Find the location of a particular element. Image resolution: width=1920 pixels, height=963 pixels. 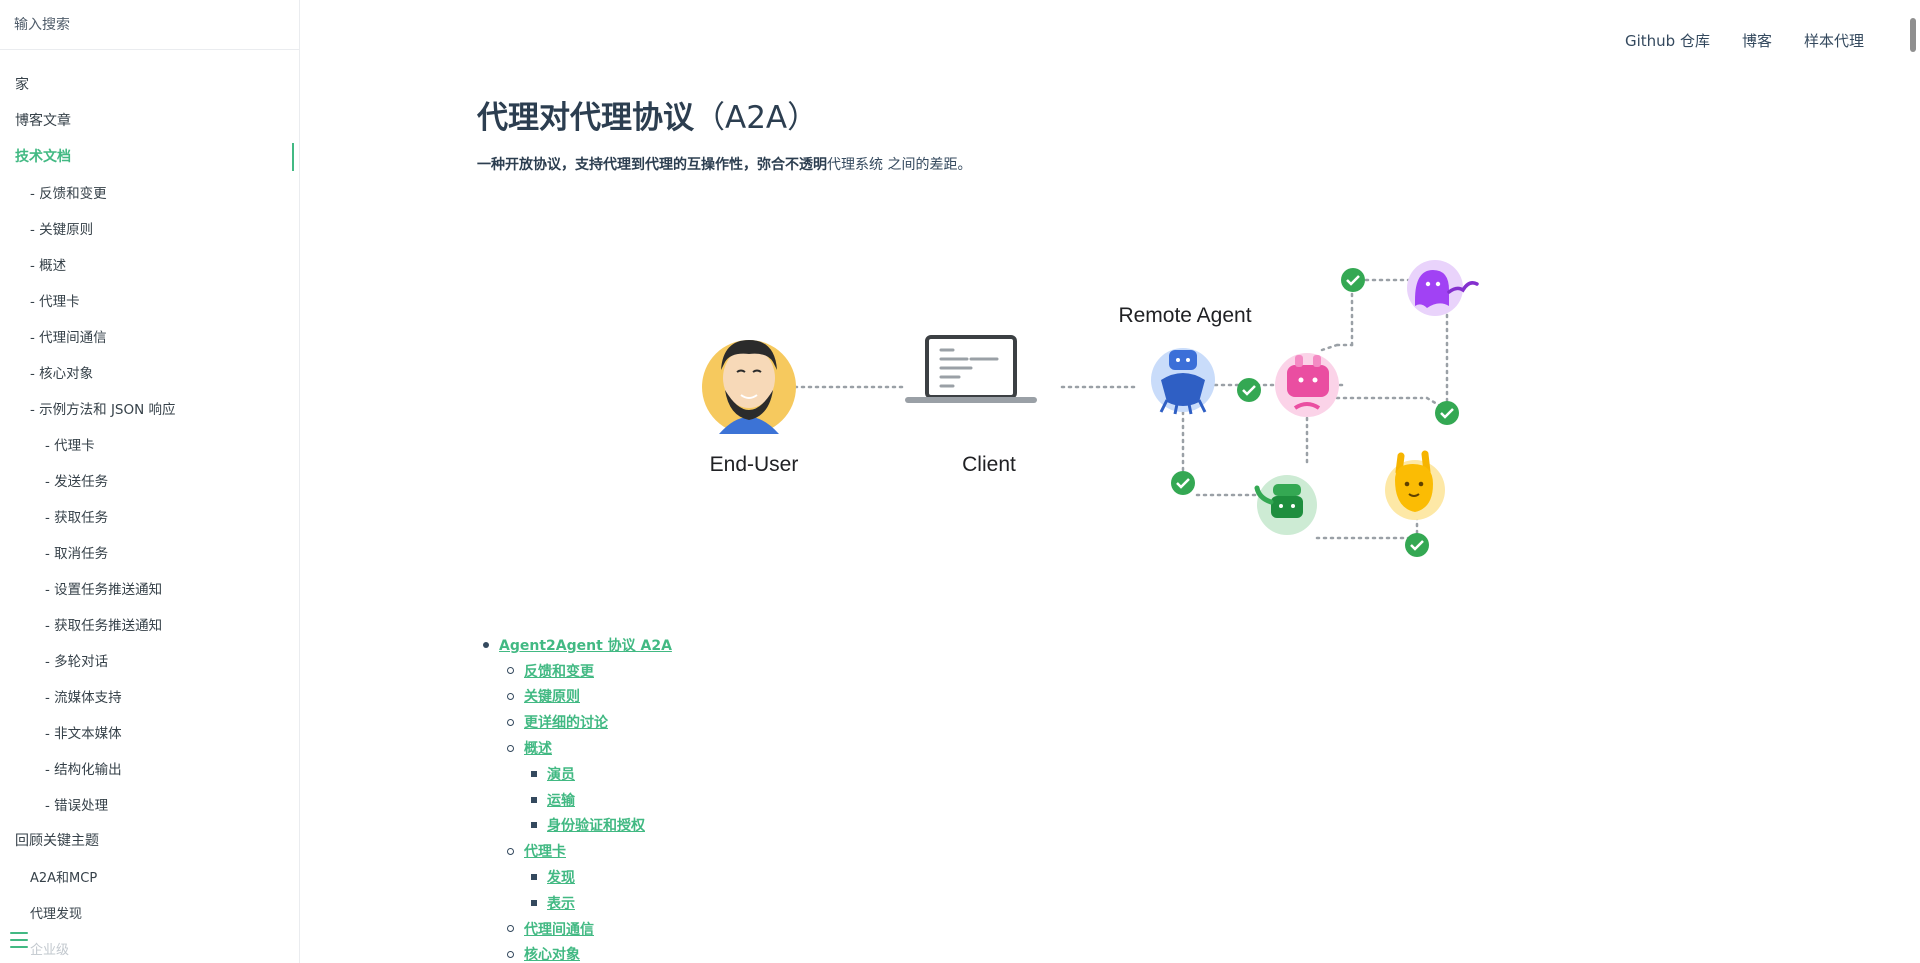

toc-item: 代理间通信 is located at coordinates (574, 929).